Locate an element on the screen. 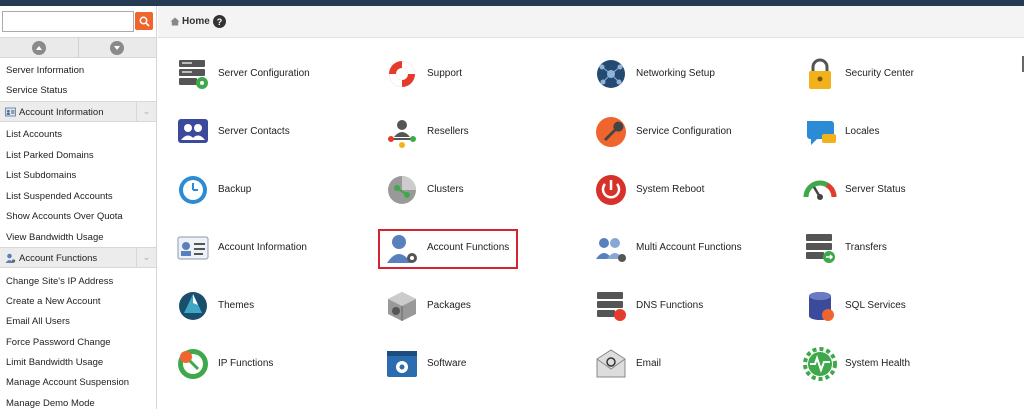 The width and height of the screenshot is (1024, 412). tile-label: SQL Services is located at coordinates (875, 305).